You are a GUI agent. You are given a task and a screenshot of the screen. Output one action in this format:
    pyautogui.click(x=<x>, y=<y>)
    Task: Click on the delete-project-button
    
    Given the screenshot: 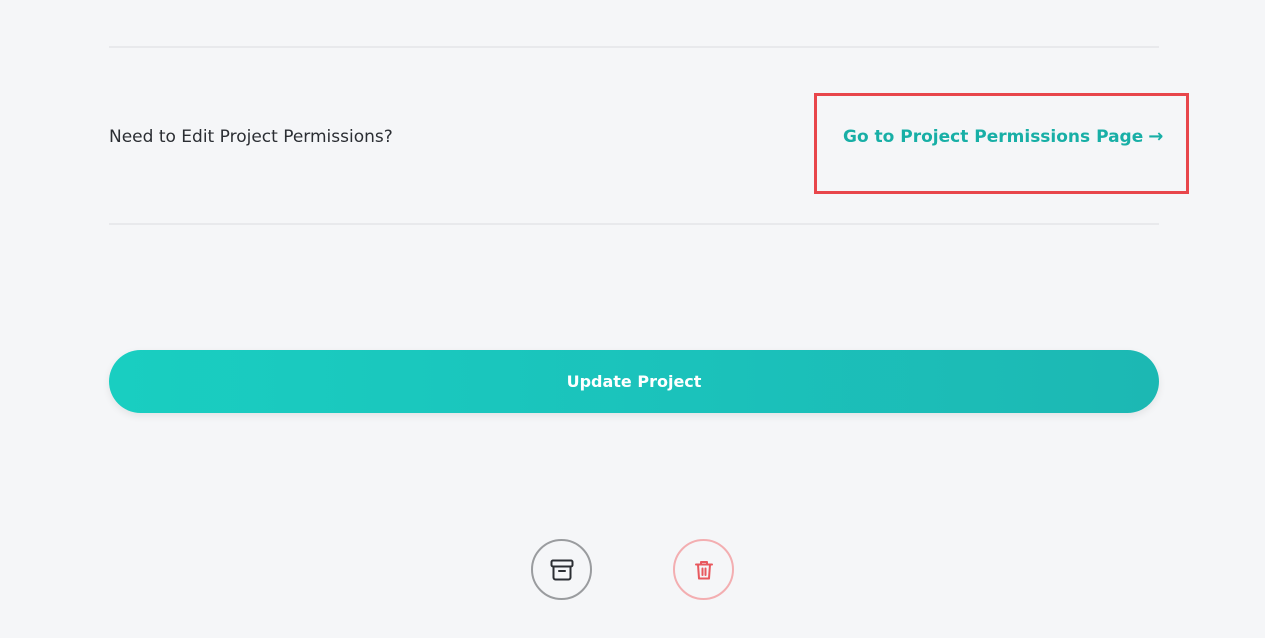 What is the action you would take?
    pyautogui.click(x=703, y=569)
    